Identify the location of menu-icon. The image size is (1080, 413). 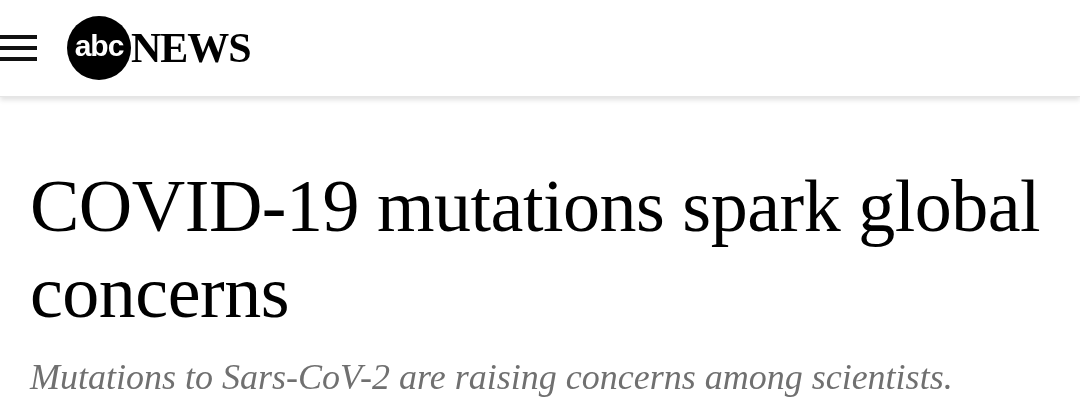
(18, 48).